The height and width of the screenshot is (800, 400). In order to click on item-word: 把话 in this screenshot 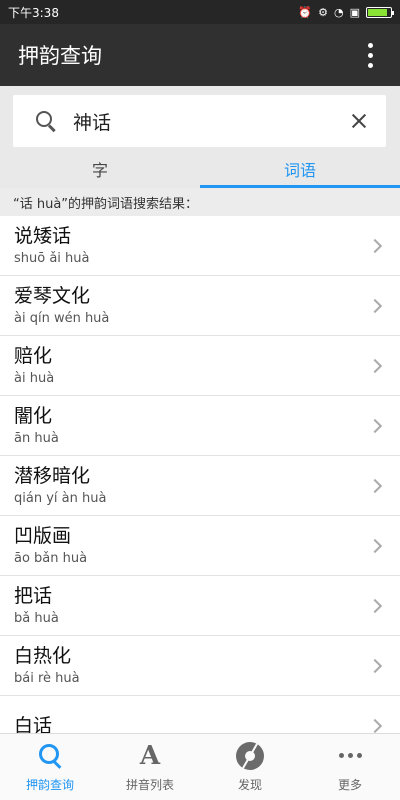, I will do `click(33, 595)`.